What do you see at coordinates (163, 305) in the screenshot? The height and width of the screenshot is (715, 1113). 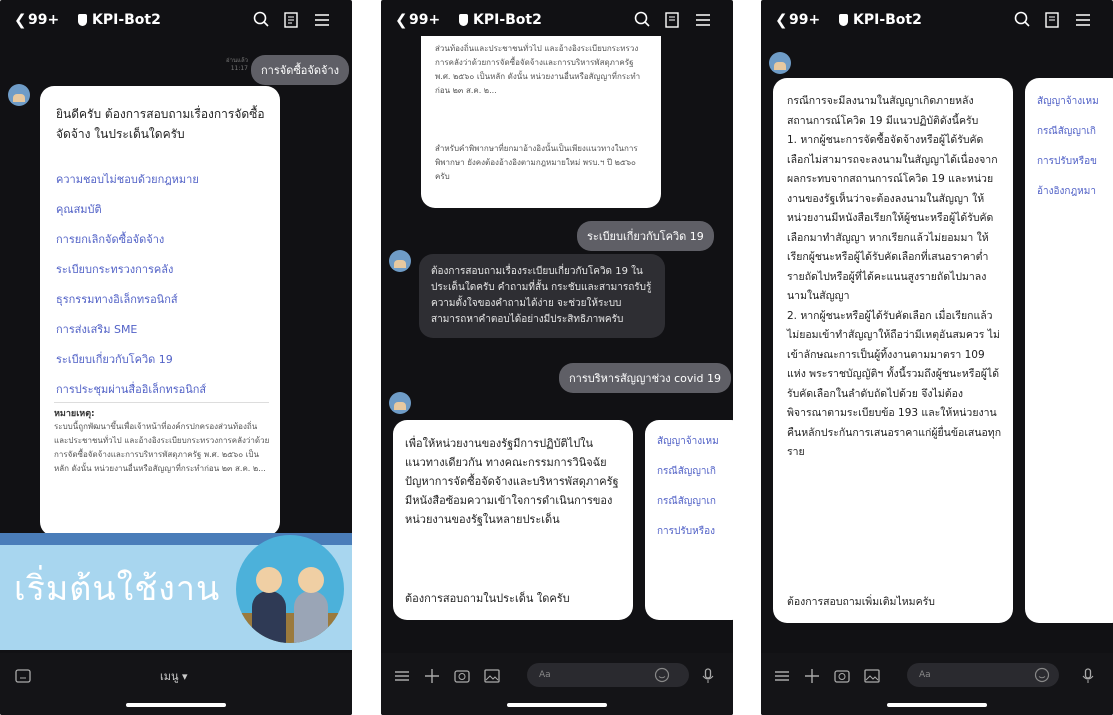 I see `link-e-transaction: ธุรกรรมทางอิเล็กทรอนิกส์` at bounding box center [163, 305].